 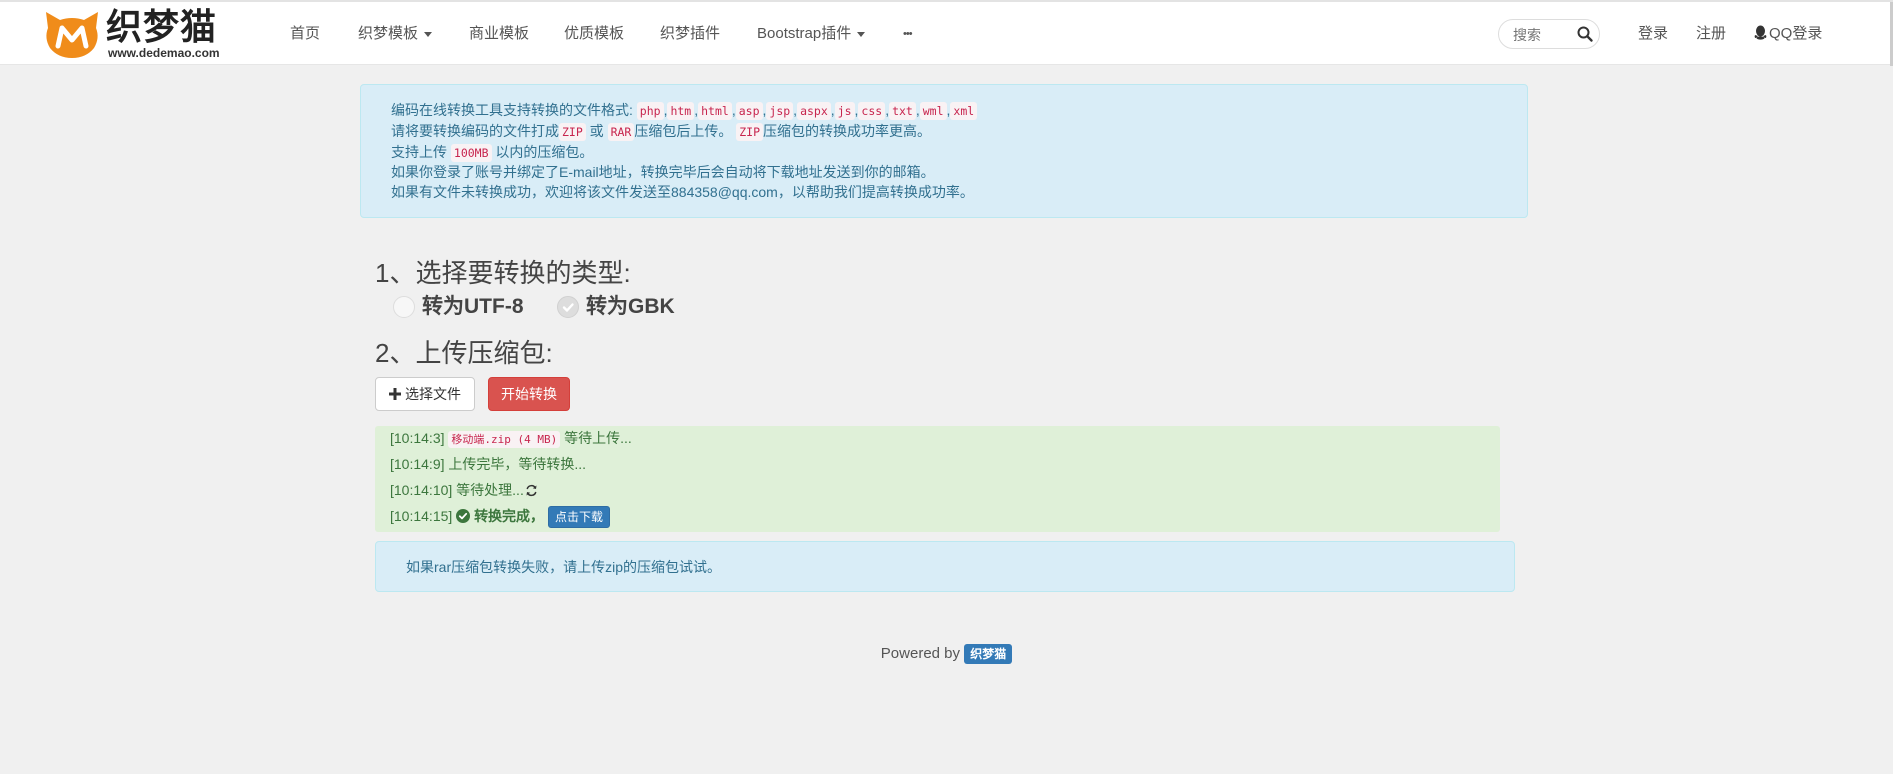 I want to click on info-text: 以内的压缩包。, so click(x=544, y=152).